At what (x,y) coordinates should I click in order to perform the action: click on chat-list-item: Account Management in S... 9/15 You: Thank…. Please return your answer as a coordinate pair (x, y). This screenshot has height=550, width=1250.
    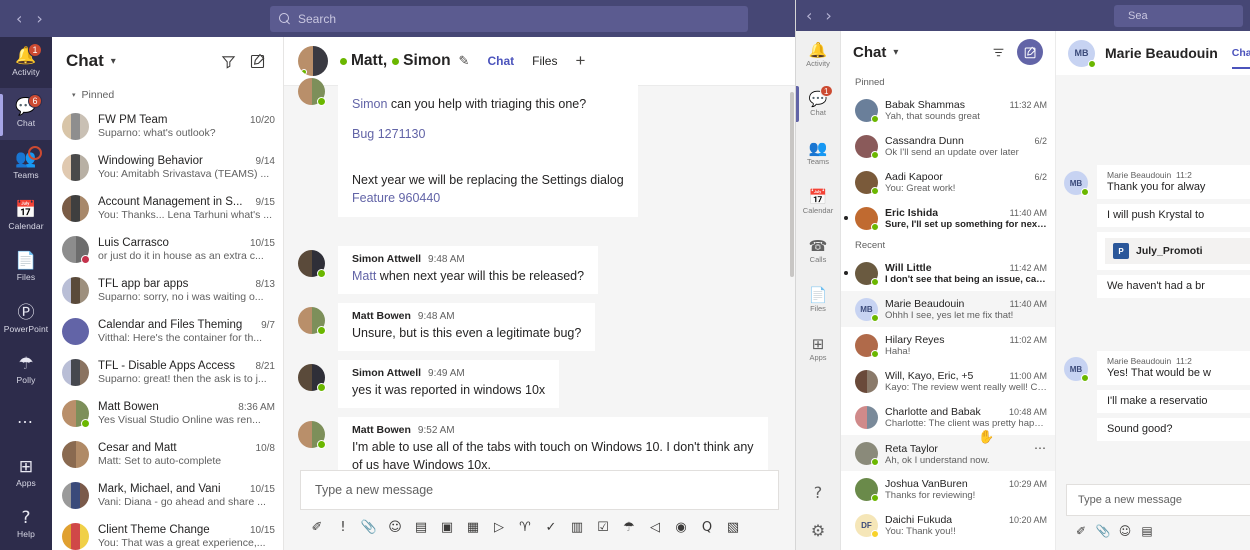
    Looking at the image, I should click on (167, 208).